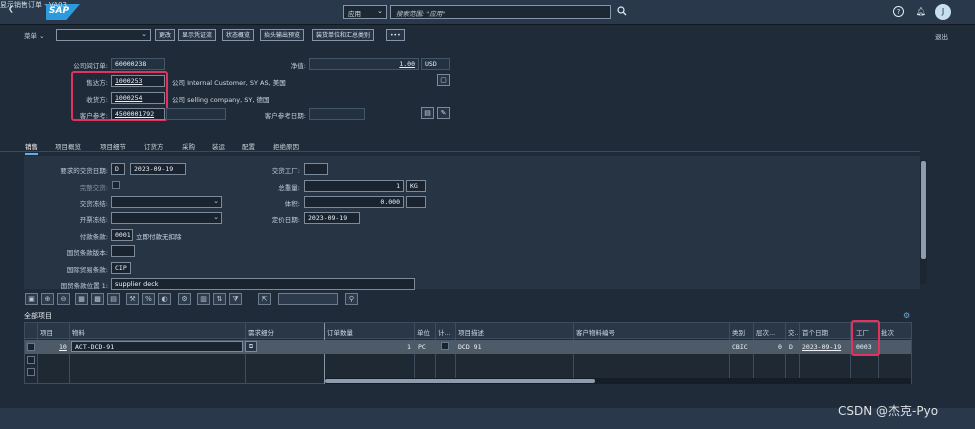 The height and width of the screenshot is (429, 975). I want to click on bell-icon: 🔔︎, so click(921, 12).